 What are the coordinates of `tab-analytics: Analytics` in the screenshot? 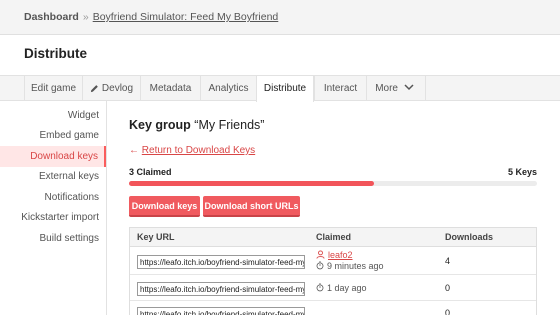 It's located at (228, 88).